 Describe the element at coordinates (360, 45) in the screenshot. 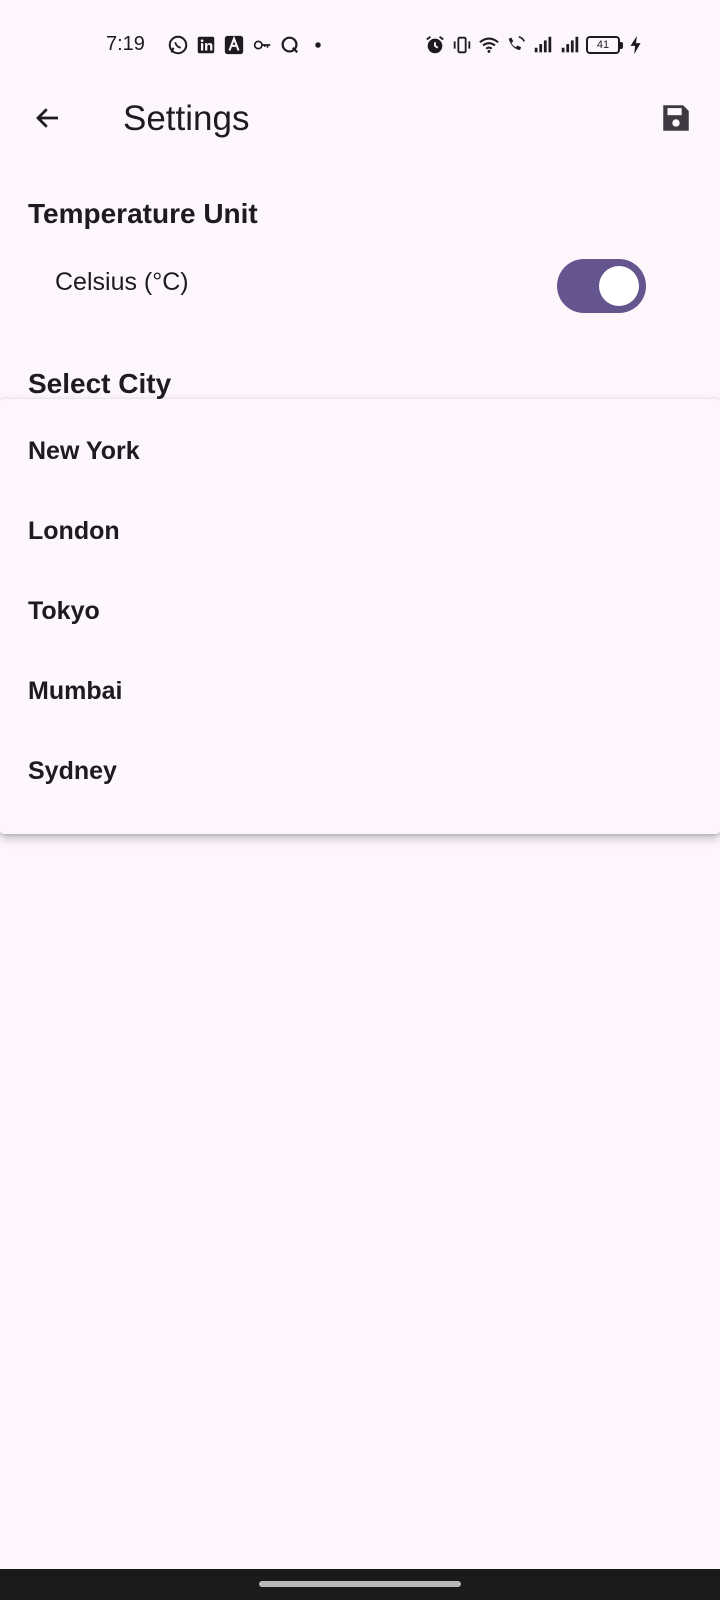

I see `status-bar: 7:19 41` at that location.